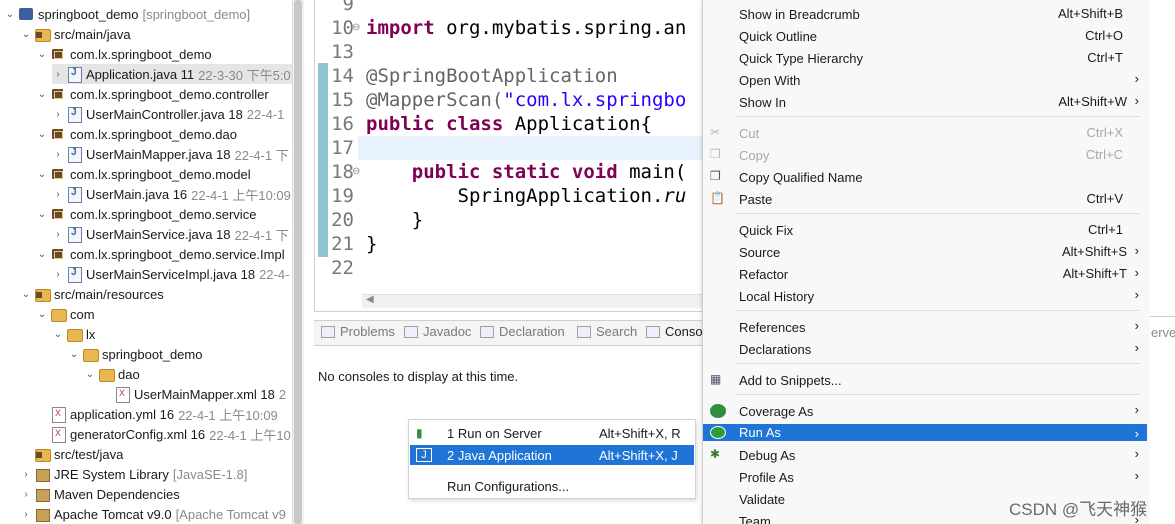 This screenshot has width=1175, height=524. What do you see at coordinates (925, 411) in the screenshot?
I see `menu-item-coverage-as: Coverage As ›` at bounding box center [925, 411].